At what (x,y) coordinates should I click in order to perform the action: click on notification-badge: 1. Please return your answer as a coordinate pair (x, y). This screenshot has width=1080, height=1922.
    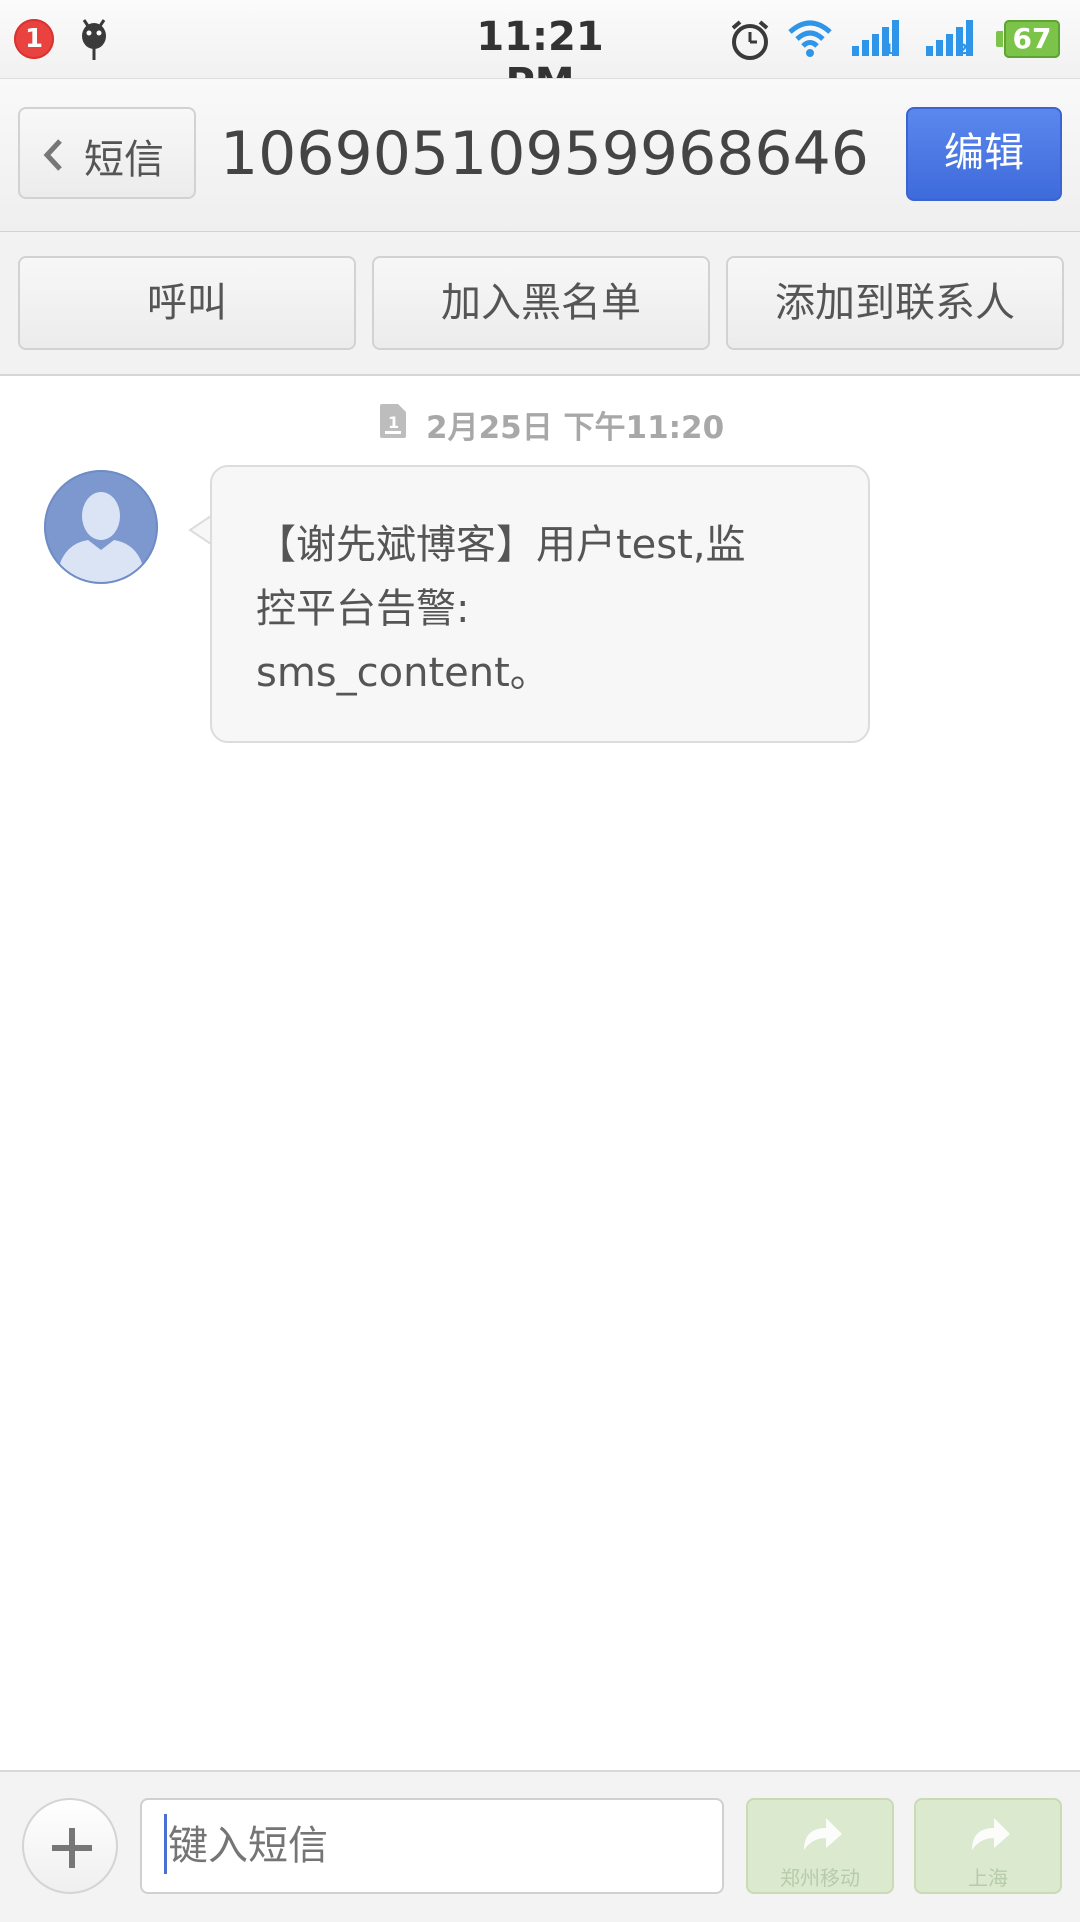
    Looking at the image, I should click on (34, 39).